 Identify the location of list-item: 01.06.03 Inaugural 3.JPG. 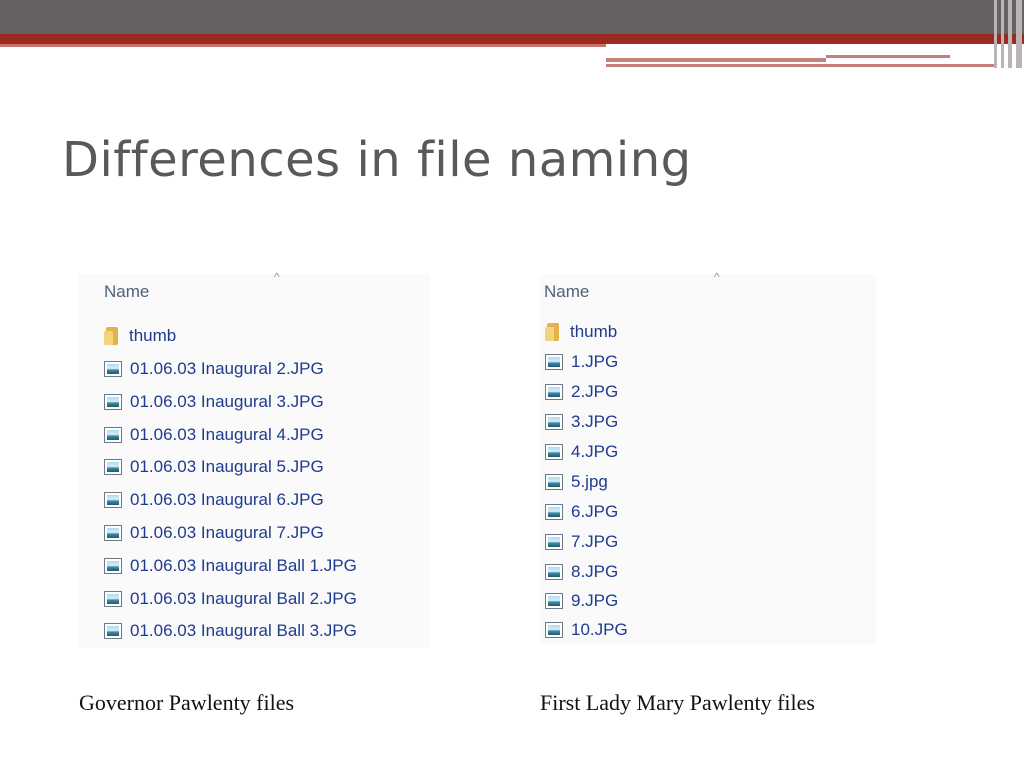
(214, 402).